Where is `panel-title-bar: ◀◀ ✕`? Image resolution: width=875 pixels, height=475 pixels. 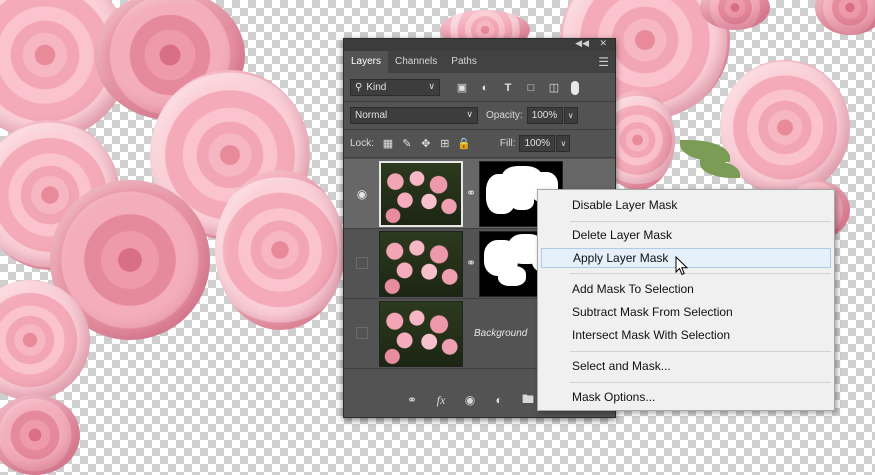
panel-title-bar: ◀◀ ✕ is located at coordinates (479, 44).